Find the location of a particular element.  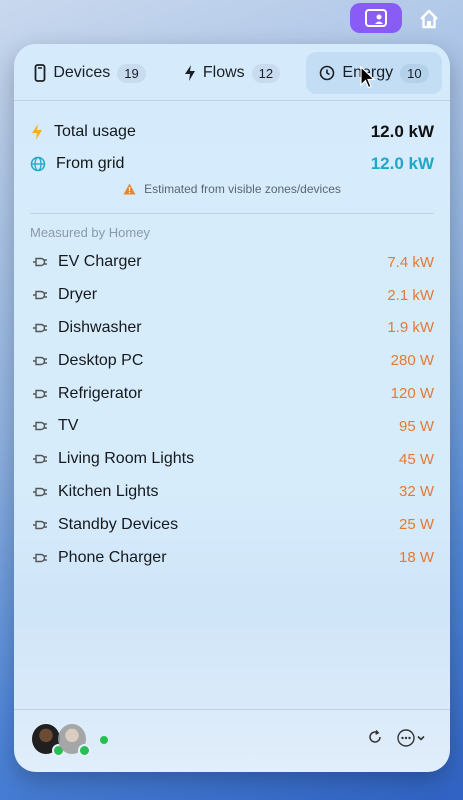

device-name: TV is located at coordinates (68, 426).